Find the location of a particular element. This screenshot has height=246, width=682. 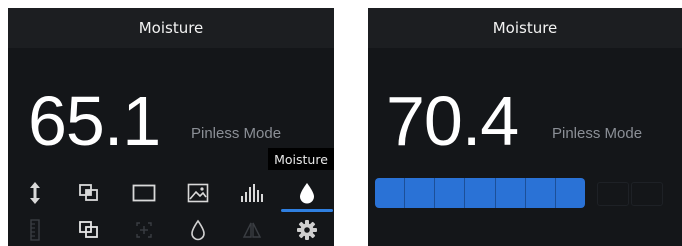

toolbar-secondary is located at coordinates (171, 230).